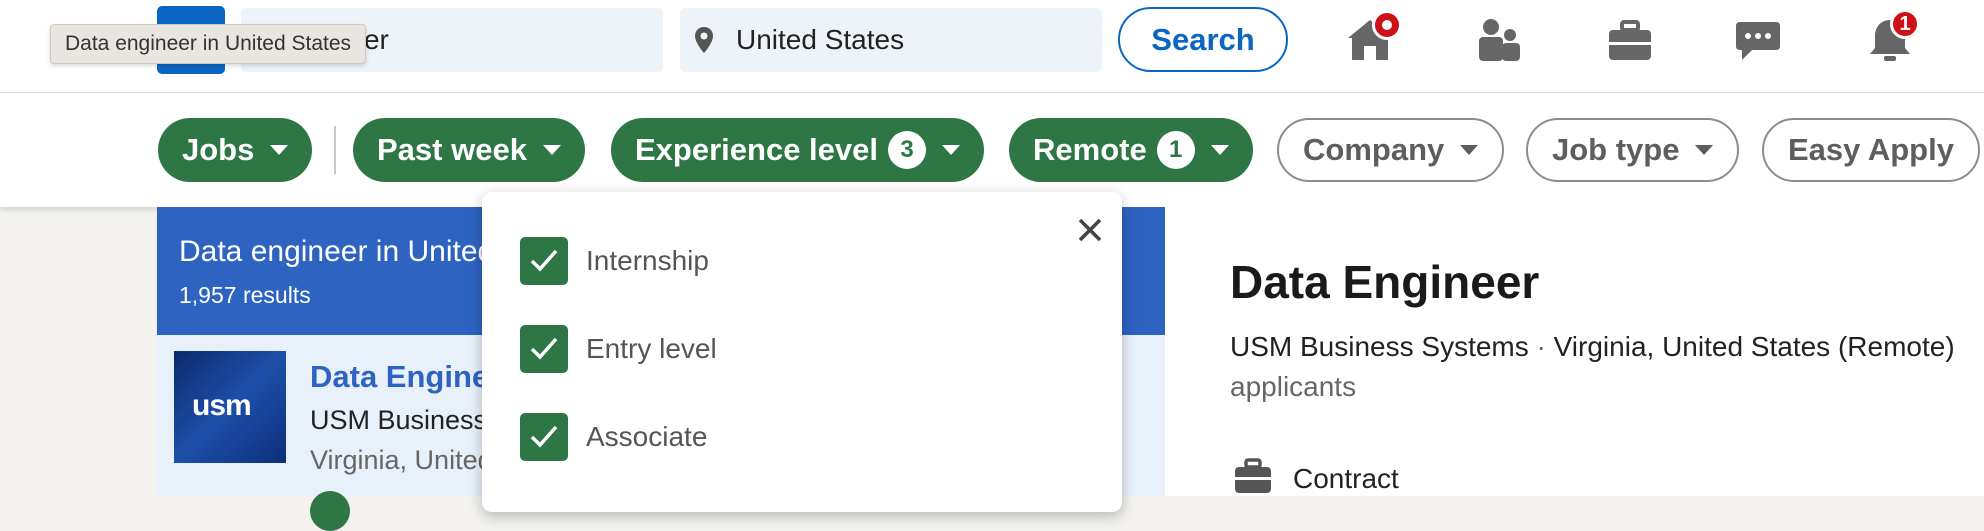  What do you see at coordinates (756, 149) in the screenshot?
I see `experience-level-filter-label: Experience level` at bounding box center [756, 149].